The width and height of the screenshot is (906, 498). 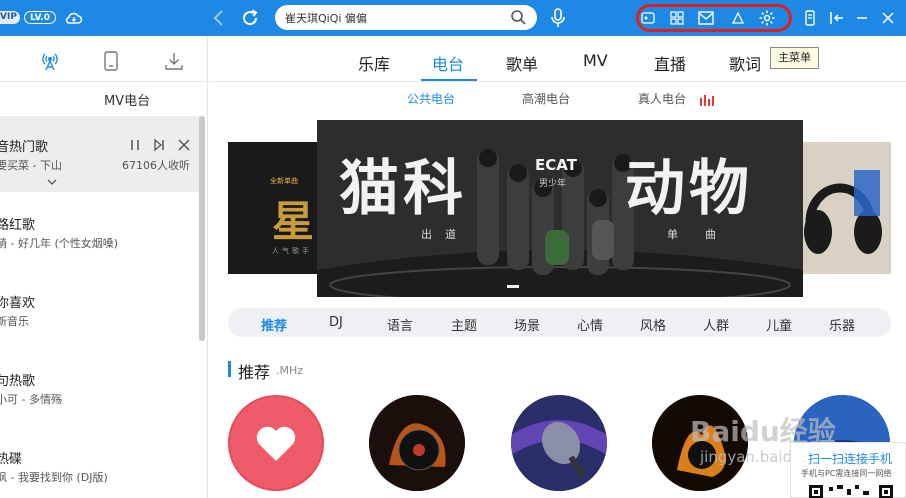 I want to click on banner-side-left-text: 星, so click(x=293, y=221).